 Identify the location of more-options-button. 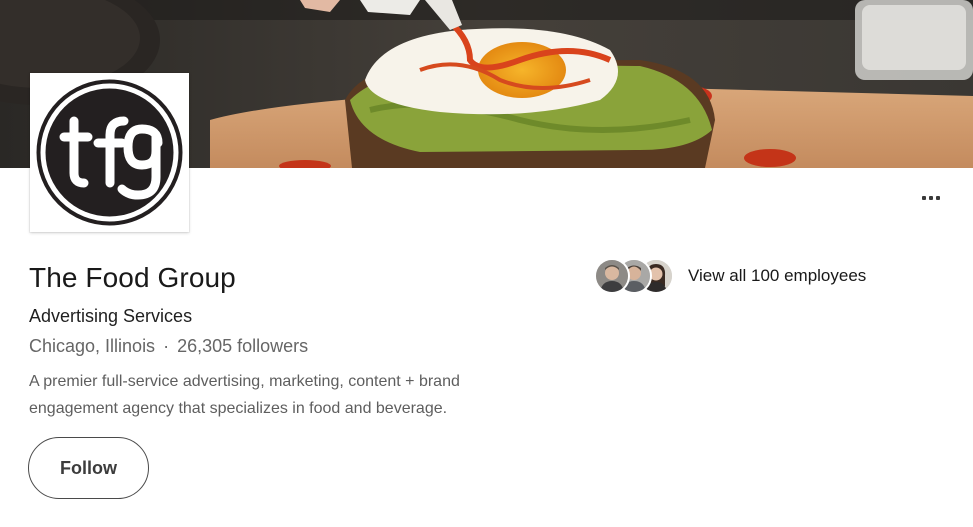
(931, 198).